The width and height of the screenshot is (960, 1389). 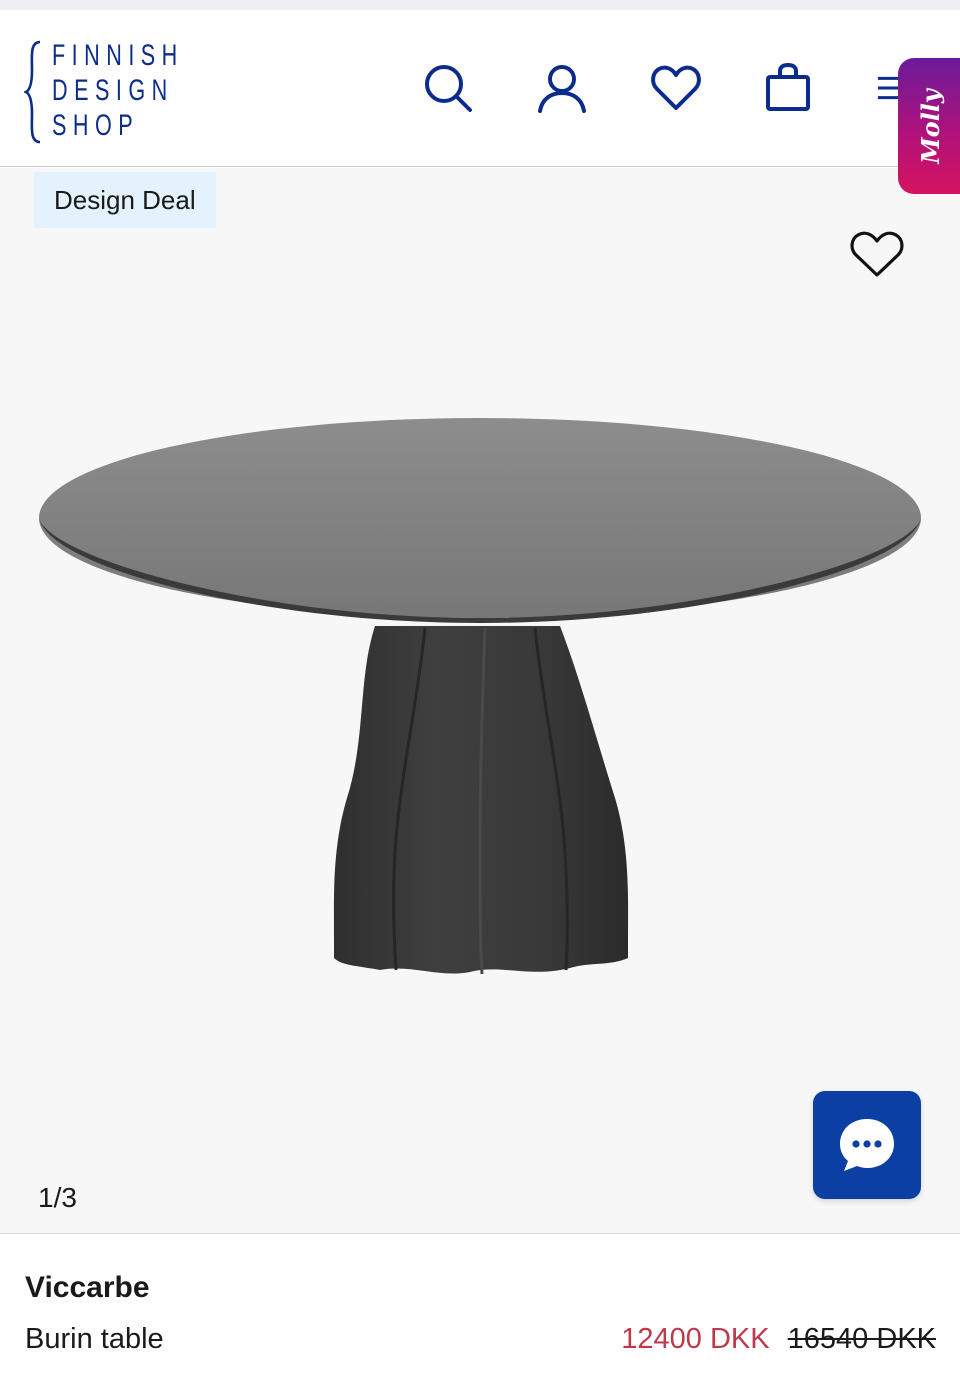 I want to click on account-button, so click(x=562, y=88).